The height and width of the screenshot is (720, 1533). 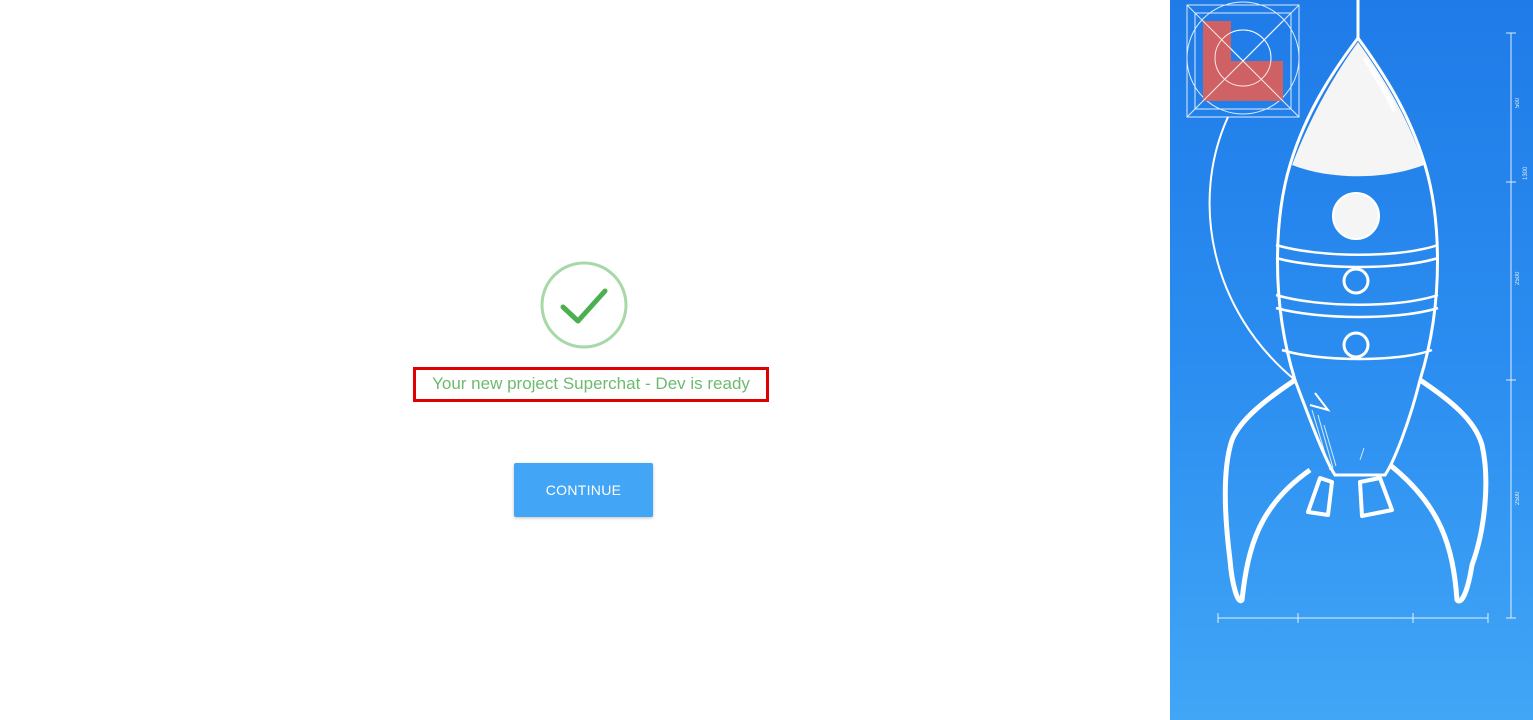 I want to click on check-circle-icon, so click(x=584, y=305).